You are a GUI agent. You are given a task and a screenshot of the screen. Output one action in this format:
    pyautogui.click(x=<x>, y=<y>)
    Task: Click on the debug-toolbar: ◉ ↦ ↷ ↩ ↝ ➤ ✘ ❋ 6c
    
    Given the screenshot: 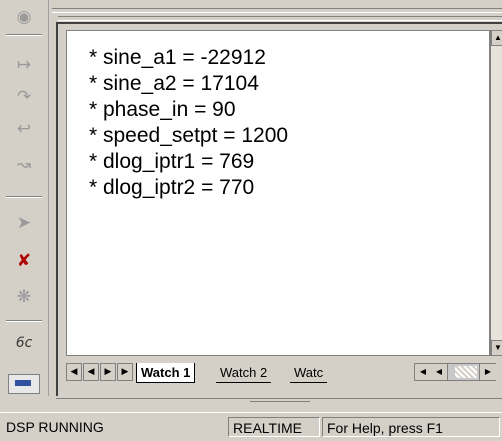 What is the action you would take?
    pyautogui.click(x=24, y=198)
    